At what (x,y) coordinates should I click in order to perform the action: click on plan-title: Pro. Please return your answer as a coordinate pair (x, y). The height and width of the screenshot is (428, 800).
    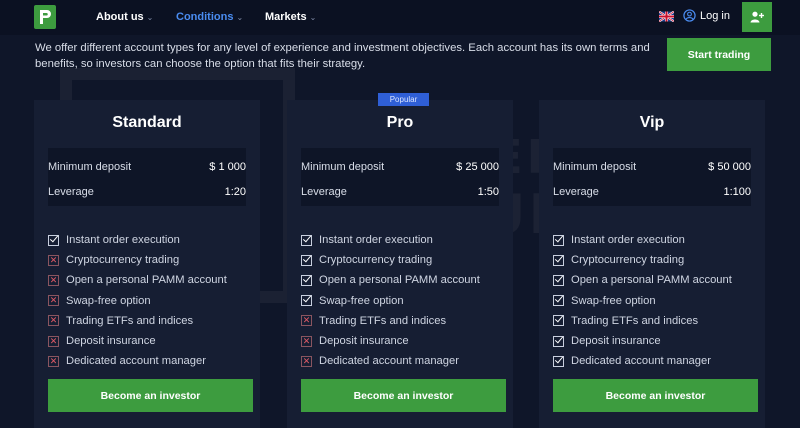
    Looking at the image, I should click on (400, 122).